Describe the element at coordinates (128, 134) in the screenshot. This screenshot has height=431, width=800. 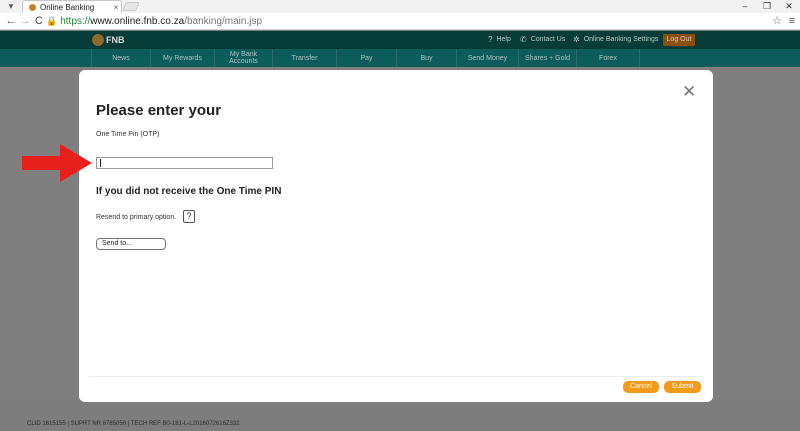
I see `otp-label: One Time Pin (OTP)` at that location.